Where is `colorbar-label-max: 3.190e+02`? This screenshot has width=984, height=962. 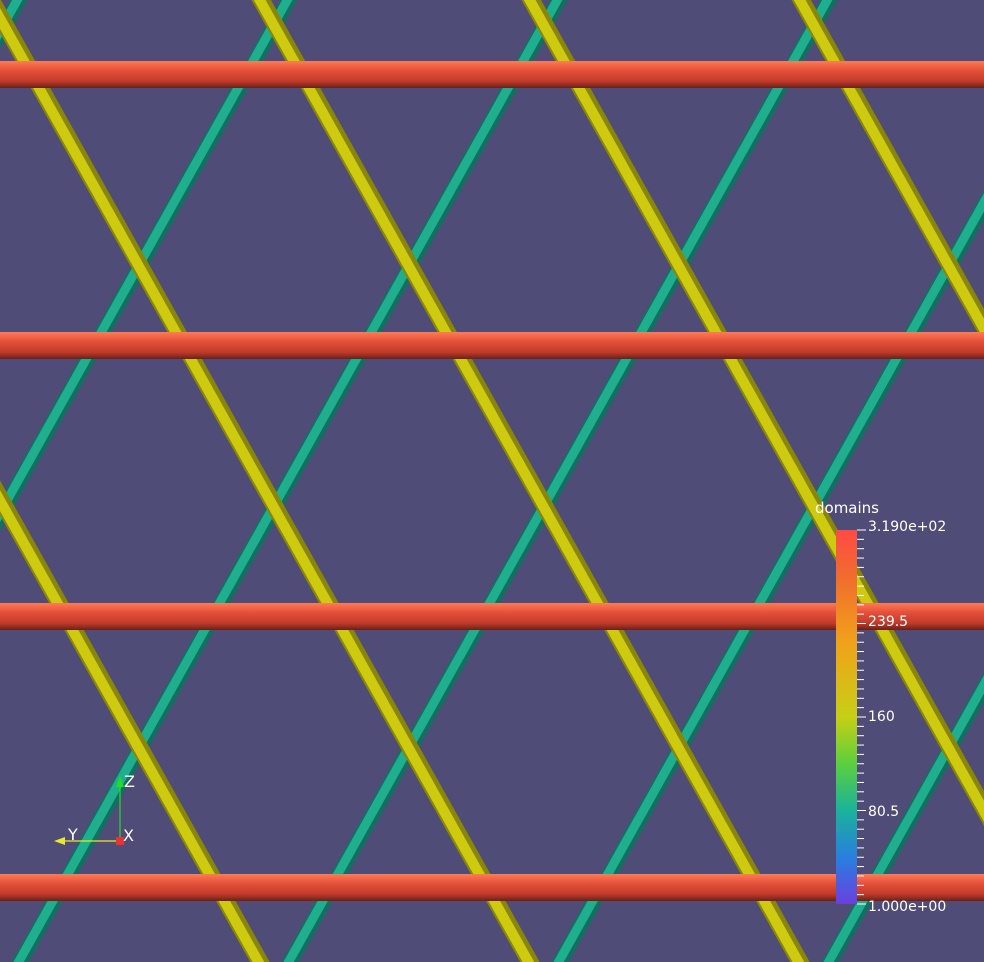 colorbar-label-max: 3.190e+02 is located at coordinates (907, 527).